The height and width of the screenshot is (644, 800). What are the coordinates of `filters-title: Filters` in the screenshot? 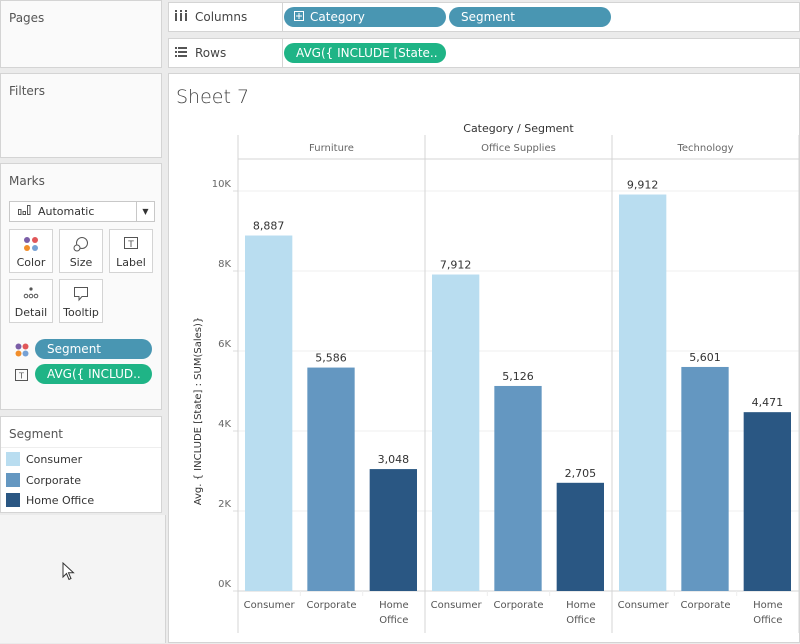 It's located at (27, 91).